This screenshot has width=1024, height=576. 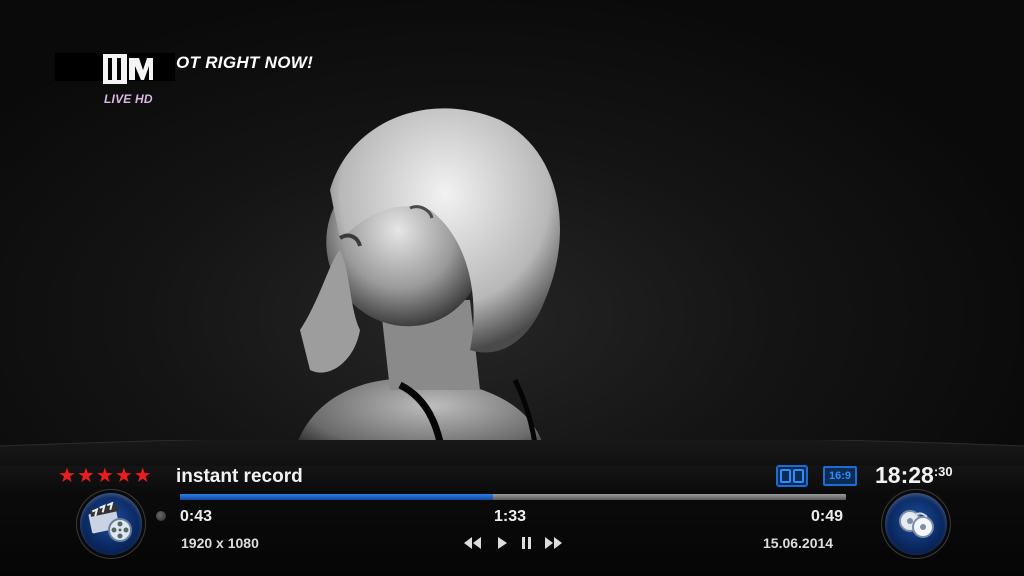 I want to click on rewind-icon, so click(x=472, y=543).